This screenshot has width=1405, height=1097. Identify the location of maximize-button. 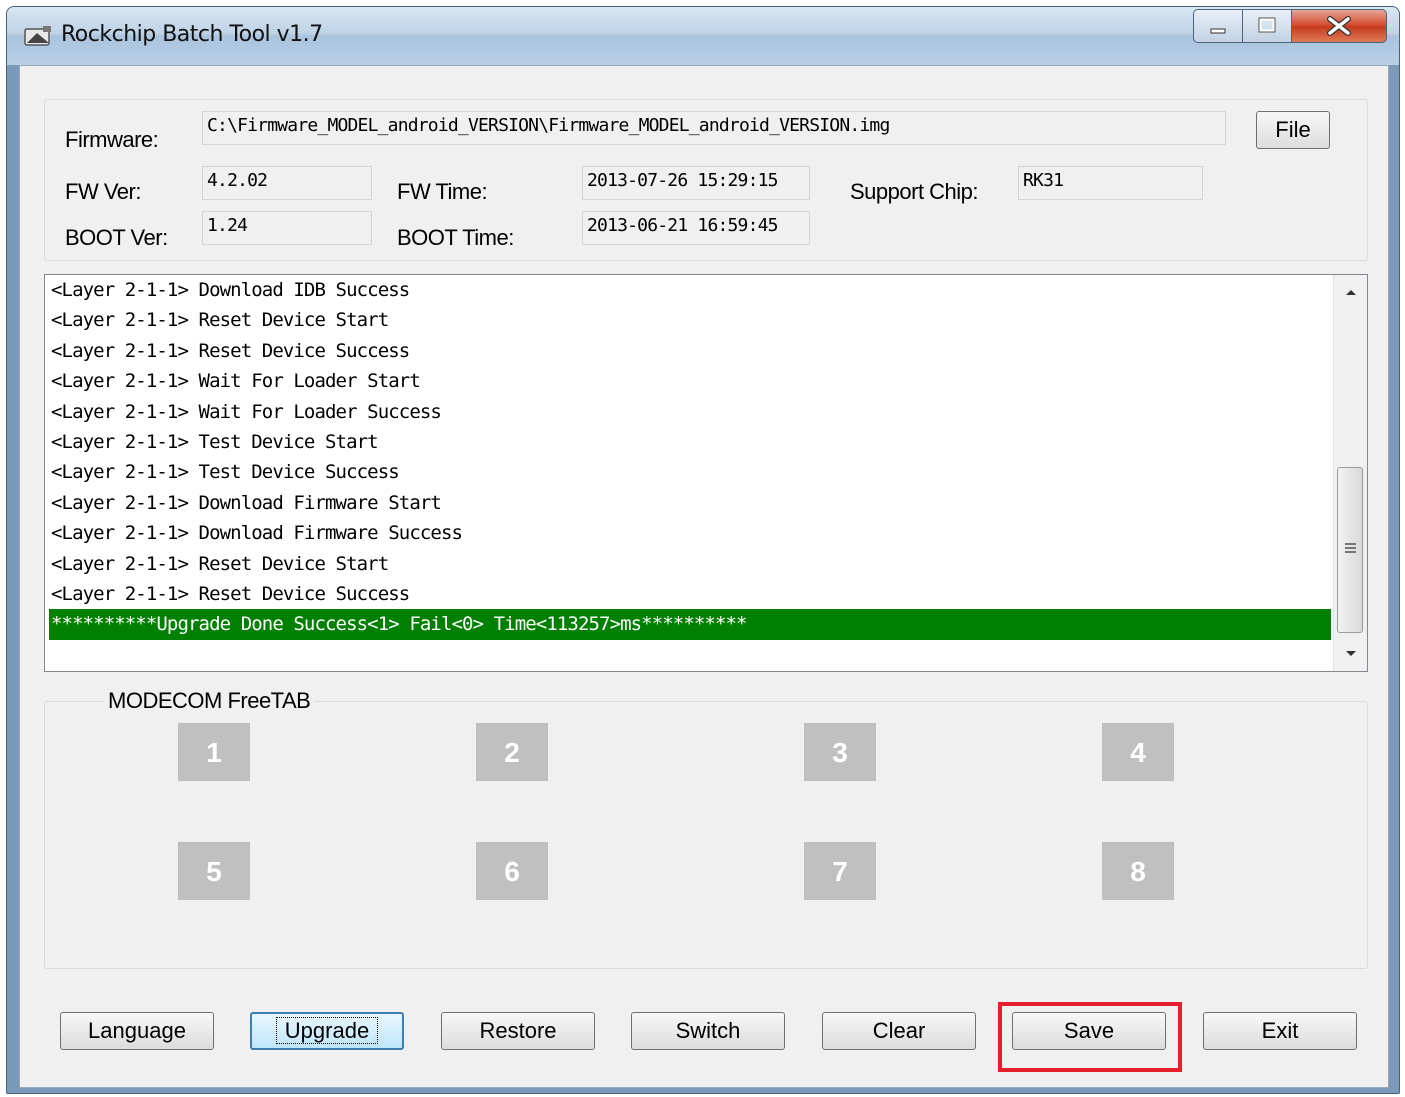
(1267, 26).